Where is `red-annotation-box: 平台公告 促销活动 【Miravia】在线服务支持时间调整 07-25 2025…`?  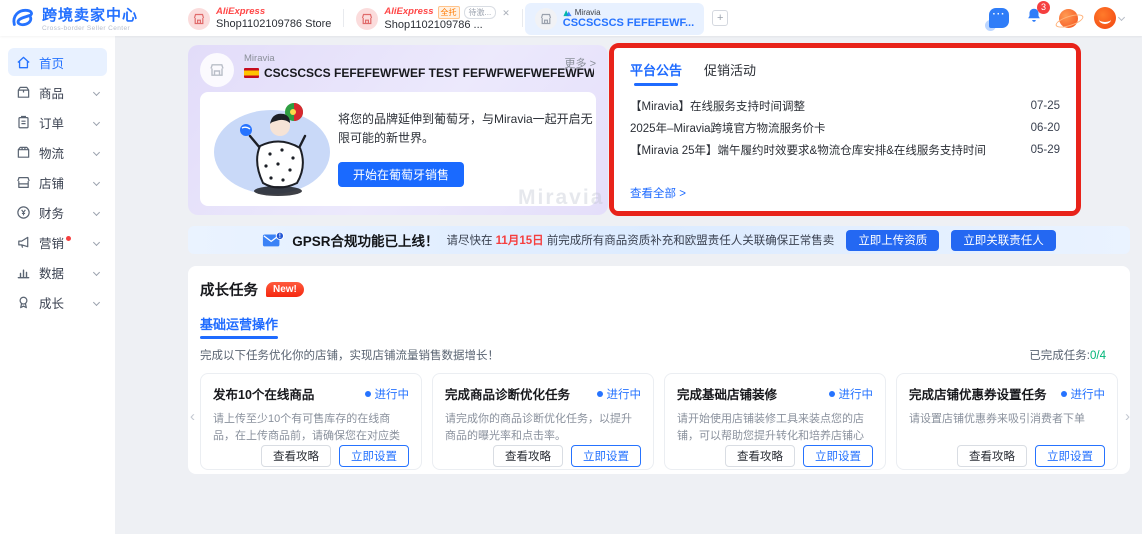
red-annotation-box: 平台公告 促销活动 【Miravia】在线服务支持时间调整 07-25 2025… is located at coordinates (845, 129).